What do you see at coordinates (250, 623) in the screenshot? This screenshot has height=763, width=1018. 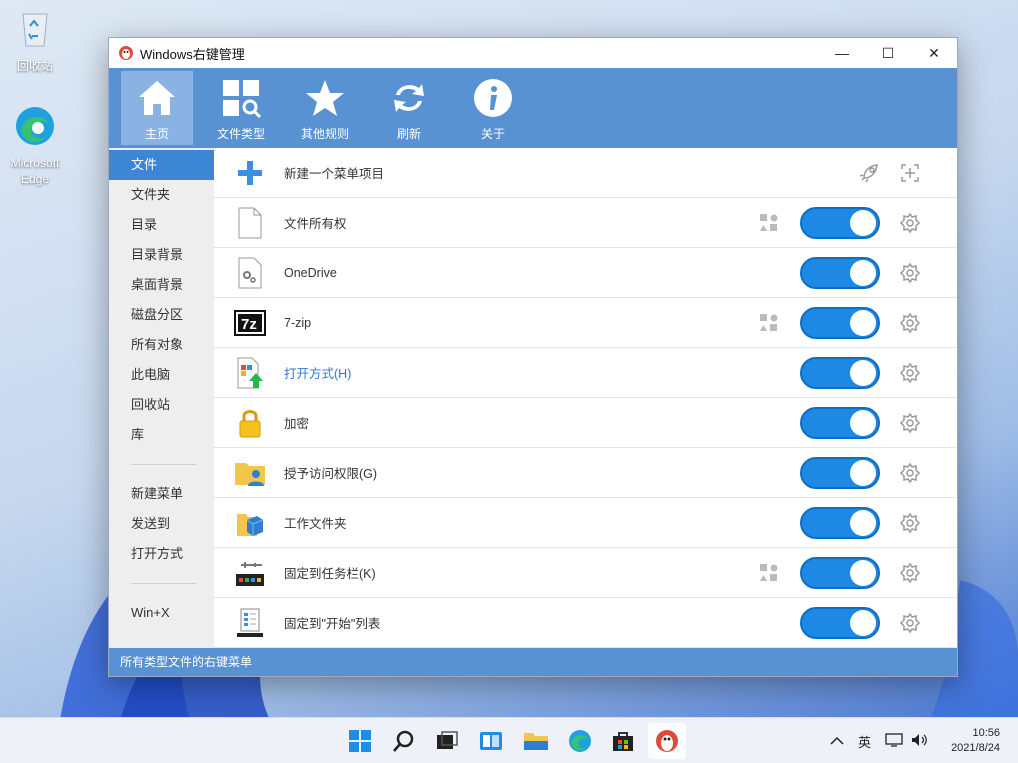 I see `pin-start-icon` at bounding box center [250, 623].